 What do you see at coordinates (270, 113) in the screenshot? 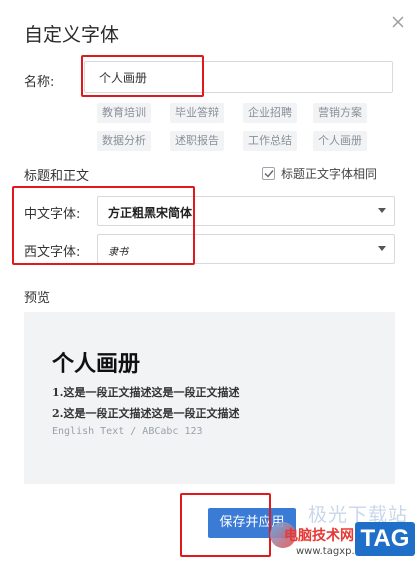
I see `tag-item: 企业招聘` at bounding box center [270, 113].